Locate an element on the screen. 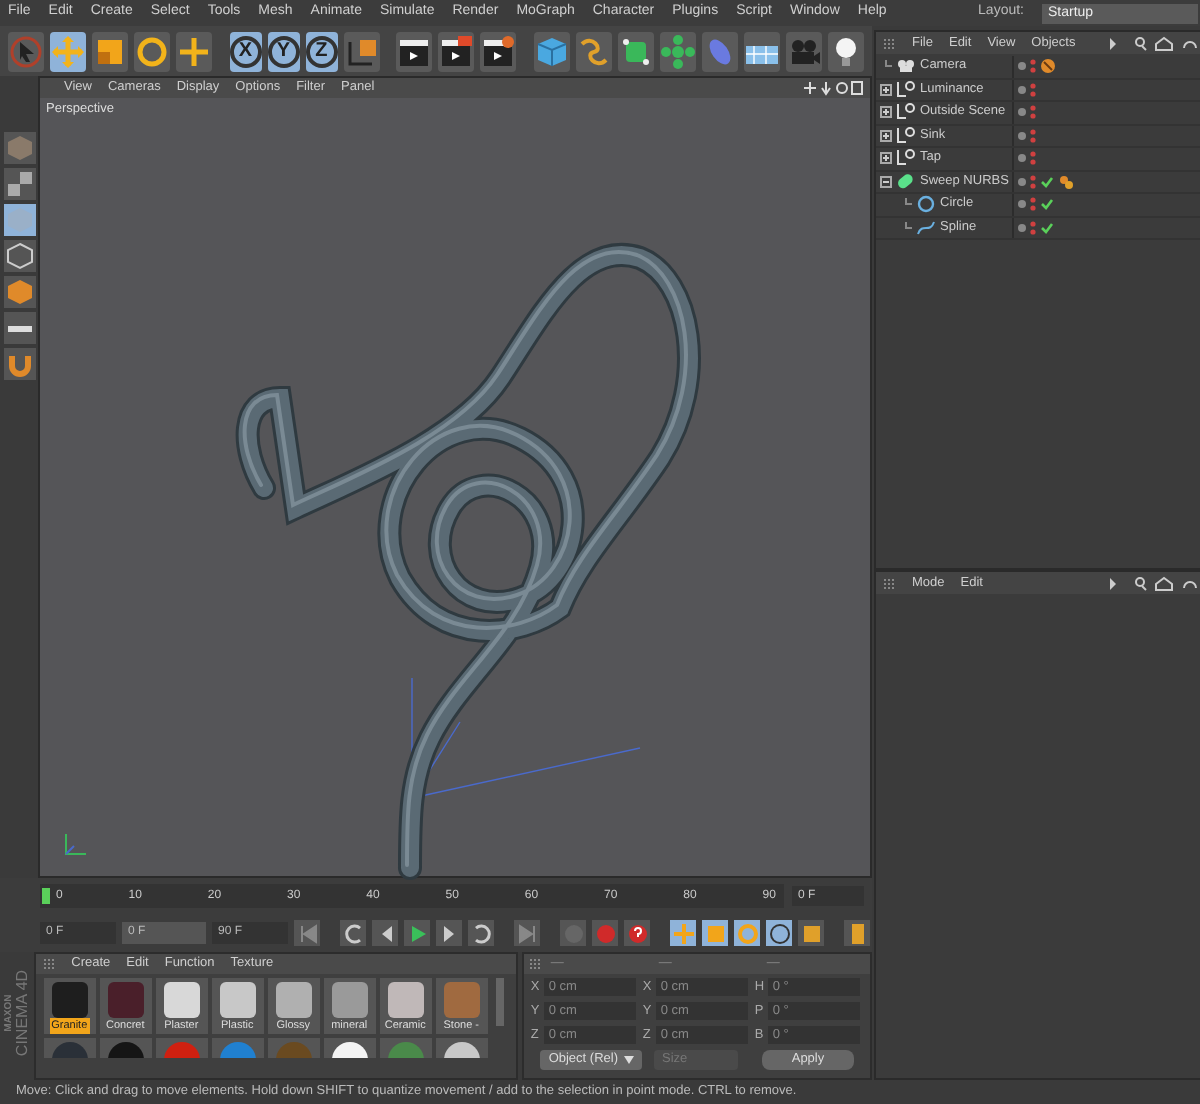 The image size is (1200, 1104). parameter-key-icon is located at coordinates (779, 933).